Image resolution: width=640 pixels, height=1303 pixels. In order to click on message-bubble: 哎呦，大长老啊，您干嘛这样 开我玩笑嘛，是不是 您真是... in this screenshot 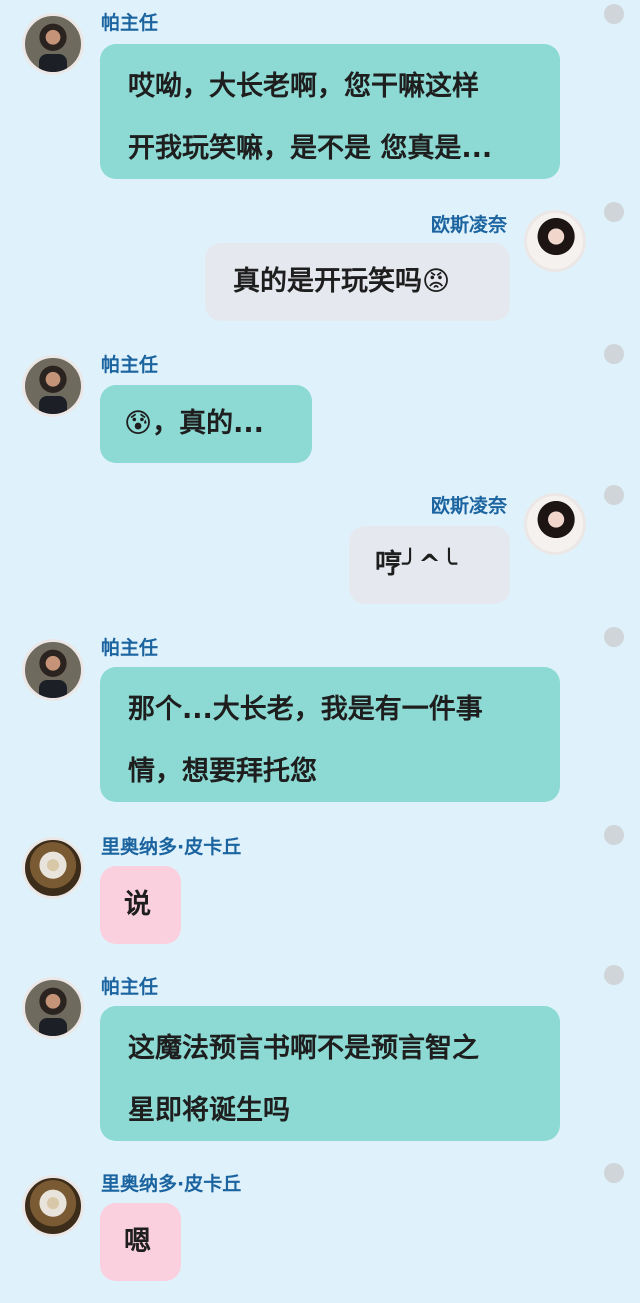, I will do `click(330, 111)`.